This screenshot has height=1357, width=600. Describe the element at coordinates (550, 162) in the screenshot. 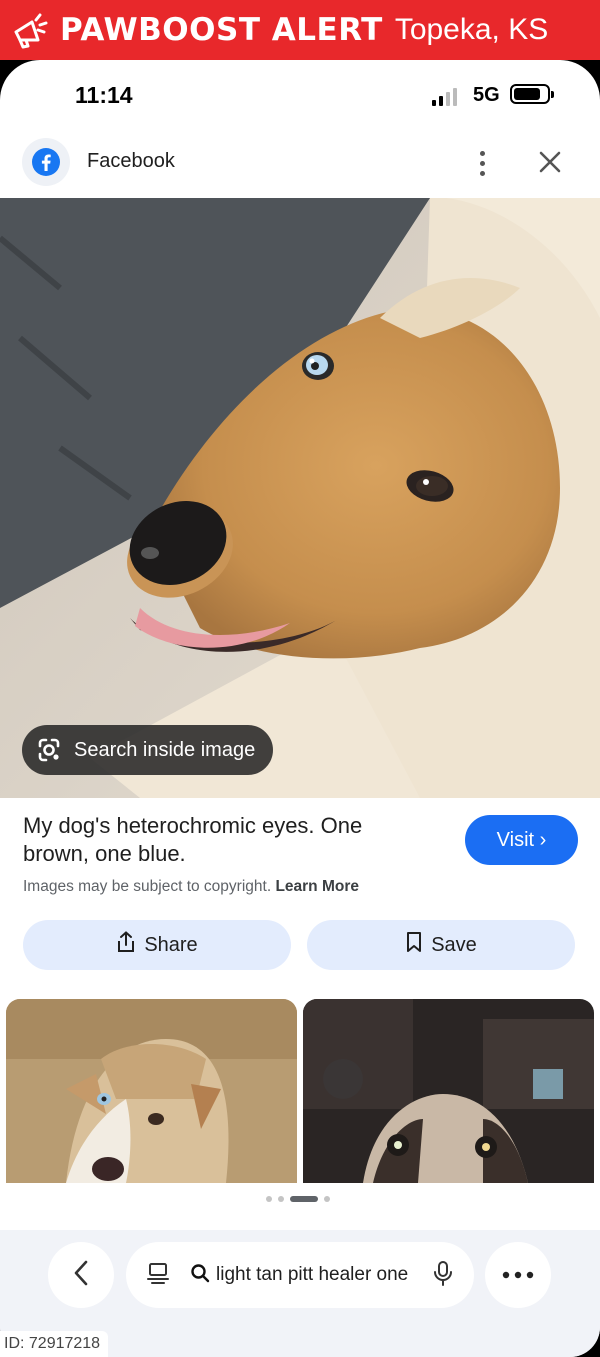

I see `close-icon` at that location.